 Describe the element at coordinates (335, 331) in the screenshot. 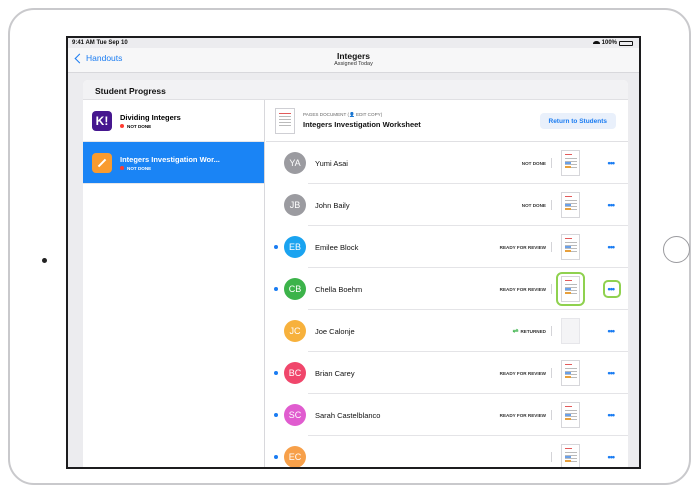

I see `student-name: Joe Calonje` at that location.